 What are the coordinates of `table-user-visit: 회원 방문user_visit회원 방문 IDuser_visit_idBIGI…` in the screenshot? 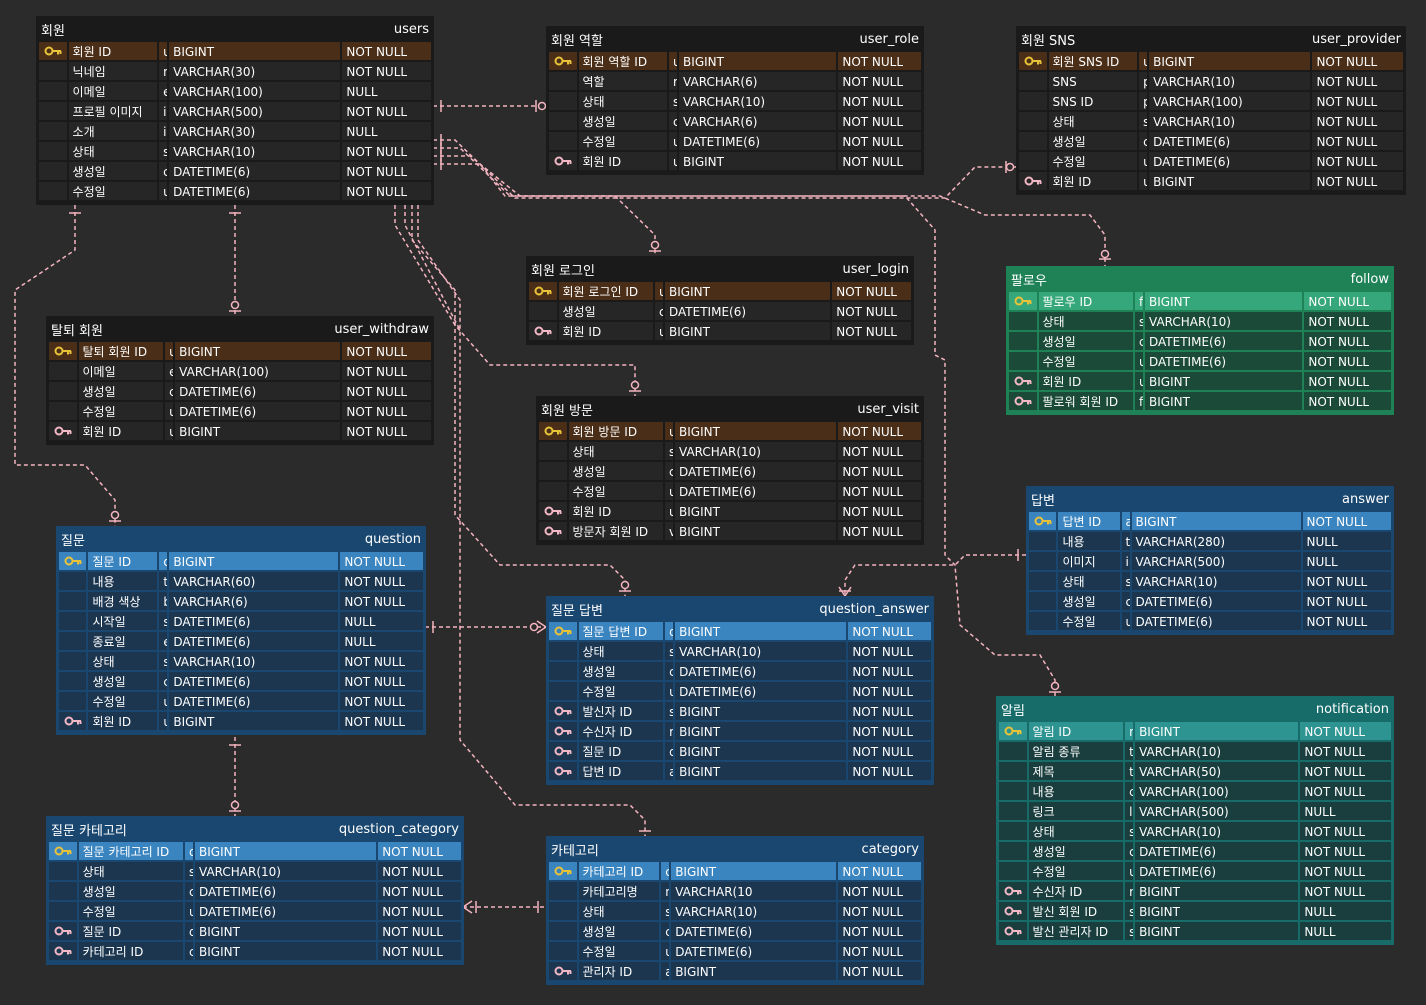 It's located at (730, 470).